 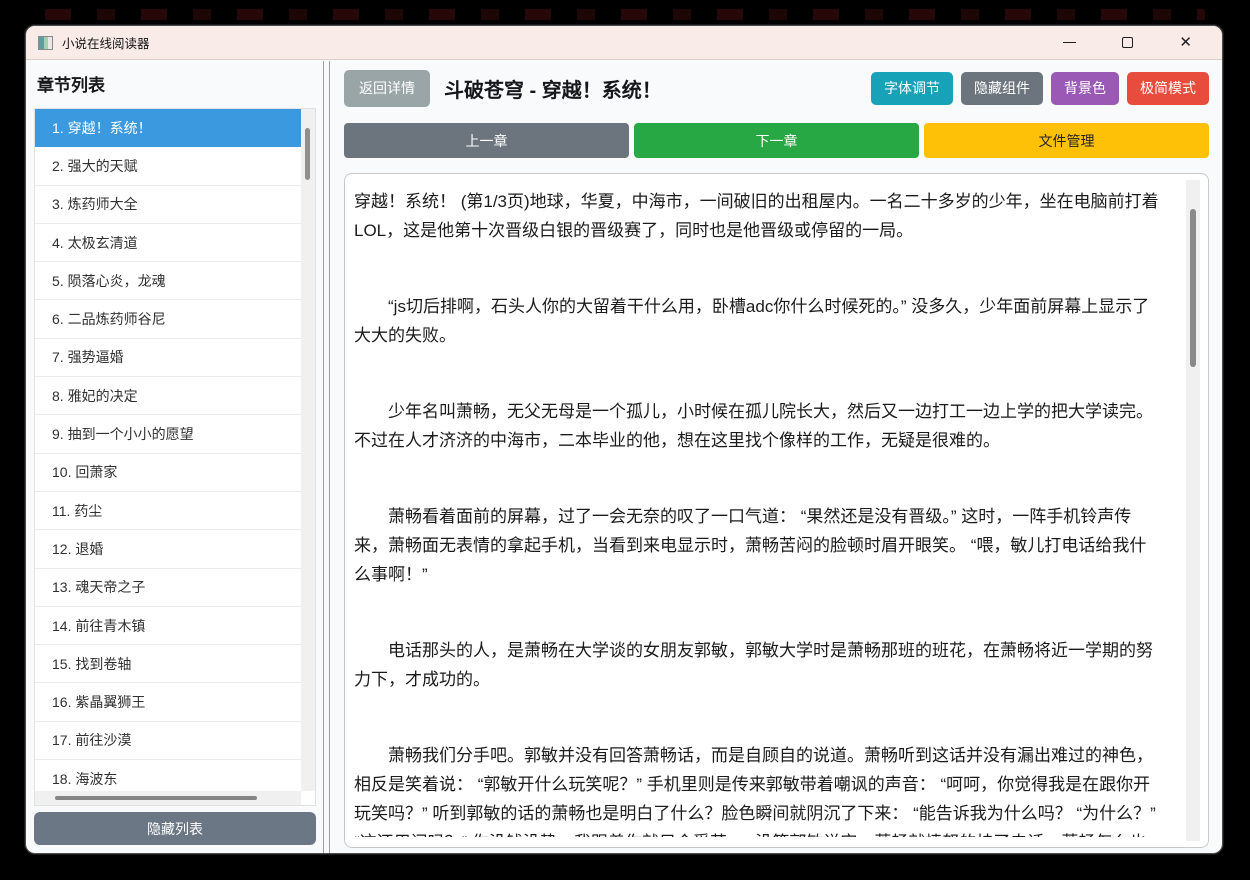 What do you see at coordinates (106, 44) in the screenshot?
I see `window-title: 小说在线阅读器` at bounding box center [106, 44].